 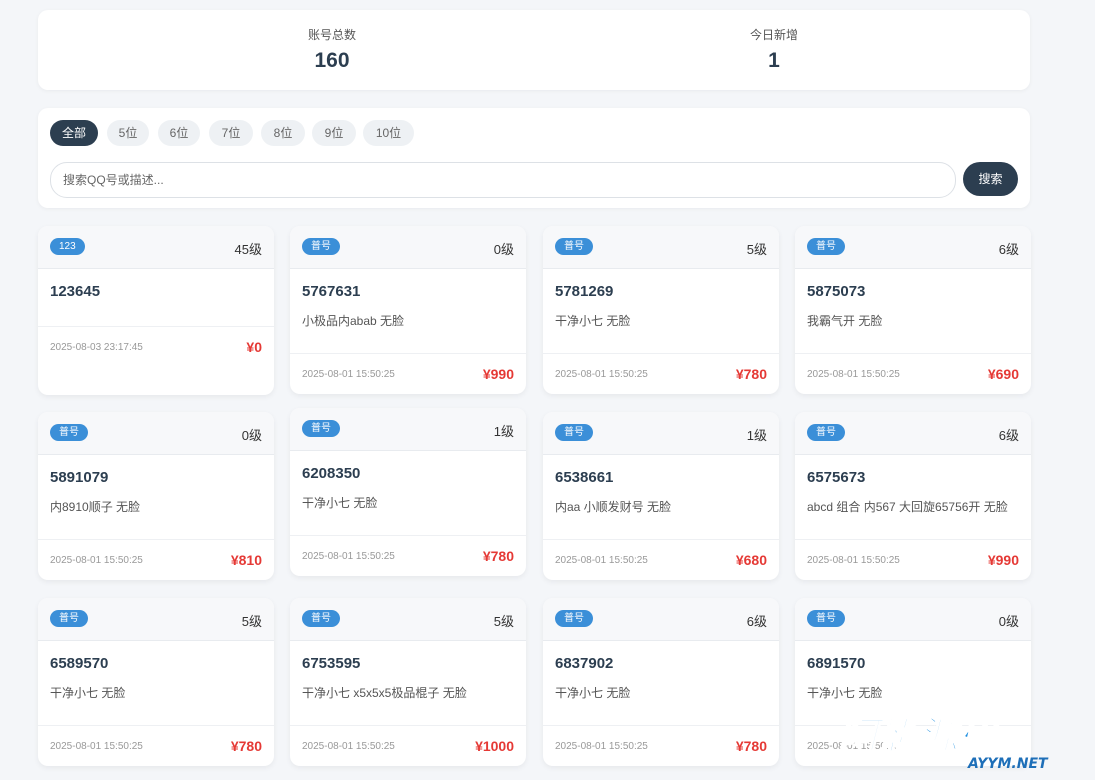 I want to click on filter-chip-10: 10位, so click(x=388, y=133).